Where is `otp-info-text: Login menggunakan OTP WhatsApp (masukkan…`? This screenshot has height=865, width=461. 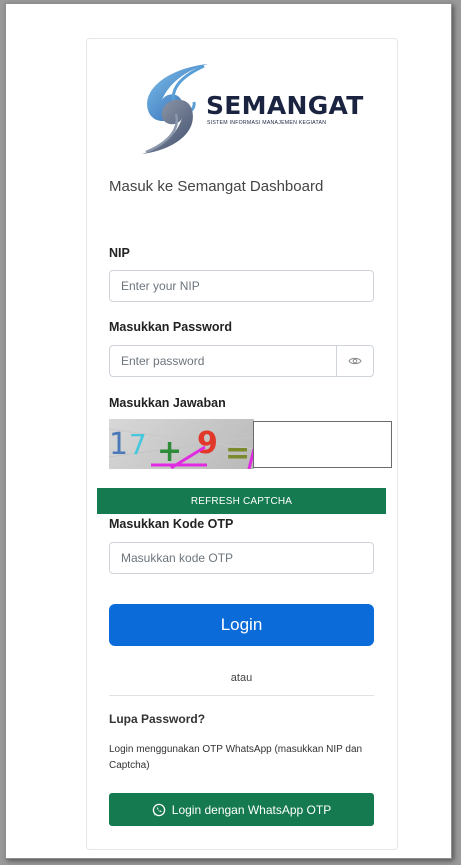 otp-info-text: Login menggunakan OTP WhatsApp (masukkan… is located at coordinates (236, 757).